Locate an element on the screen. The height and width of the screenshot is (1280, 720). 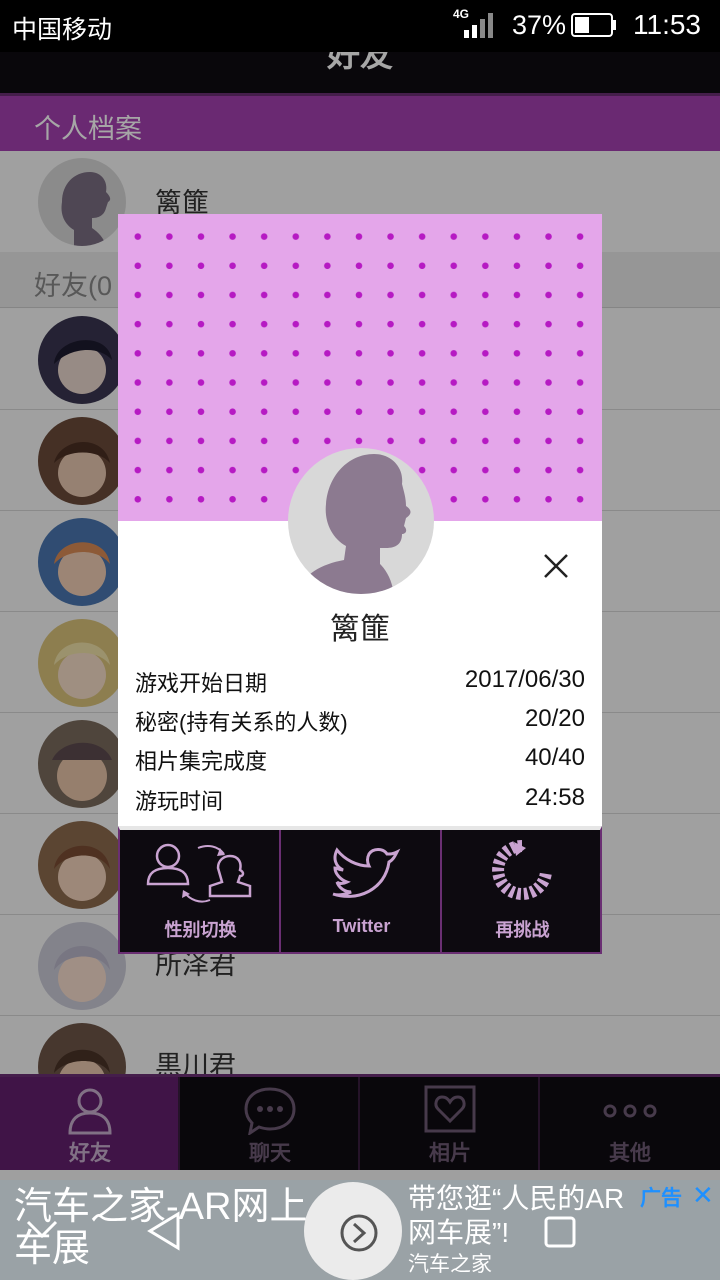
stat-album: 相片集完成度 40/40 is located at coordinates (360, 760).